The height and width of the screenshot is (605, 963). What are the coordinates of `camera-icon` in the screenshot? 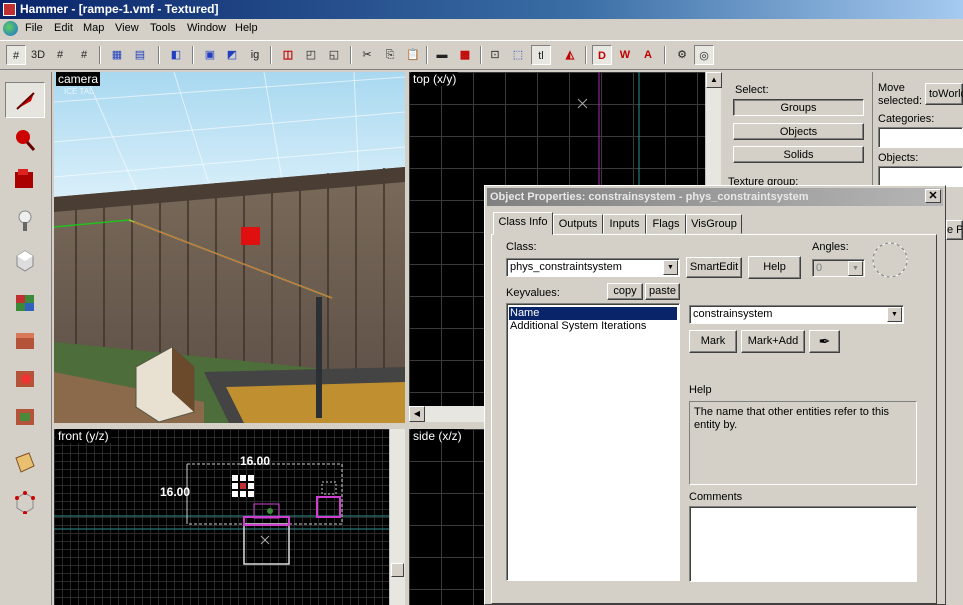 It's located at (24, 178).